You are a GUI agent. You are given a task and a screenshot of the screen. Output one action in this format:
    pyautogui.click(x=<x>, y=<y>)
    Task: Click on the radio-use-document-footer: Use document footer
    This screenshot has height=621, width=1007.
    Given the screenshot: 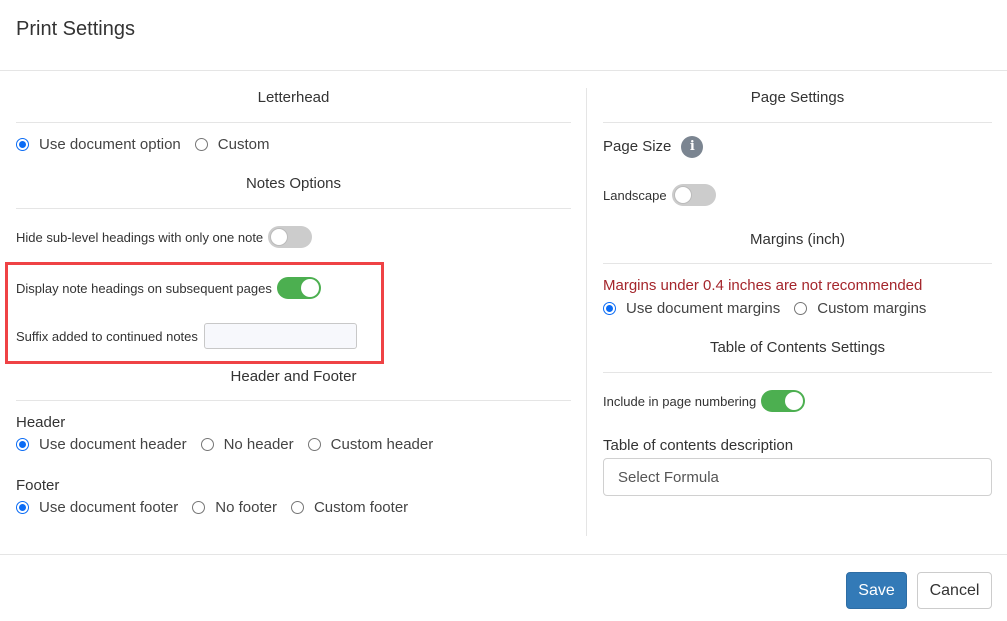 What is the action you would take?
    pyautogui.click(x=97, y=507)
    